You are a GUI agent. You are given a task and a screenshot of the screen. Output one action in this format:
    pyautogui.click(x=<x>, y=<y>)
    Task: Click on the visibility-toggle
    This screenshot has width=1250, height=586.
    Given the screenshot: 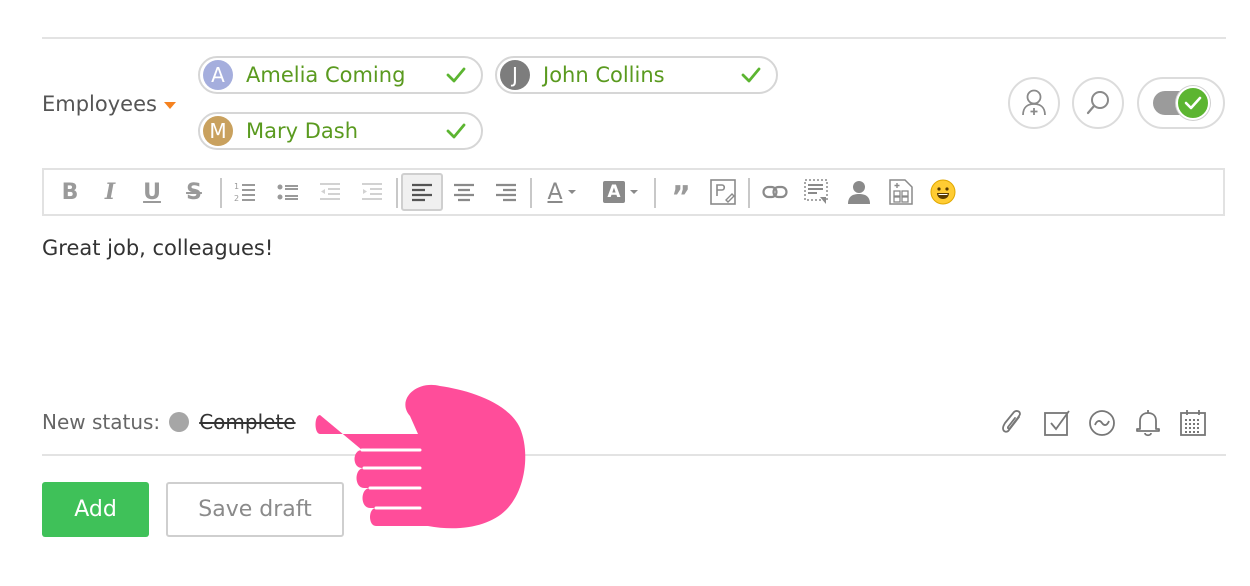 What is the action you would take?
    pyautogui.click(x=1181, y=103)
    